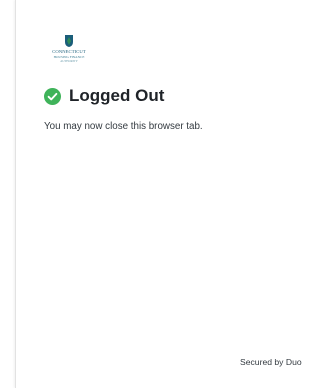  Describe the element at coordinates (117, 95) in the screenshot. I see `page-title: Logged Out` at that location.